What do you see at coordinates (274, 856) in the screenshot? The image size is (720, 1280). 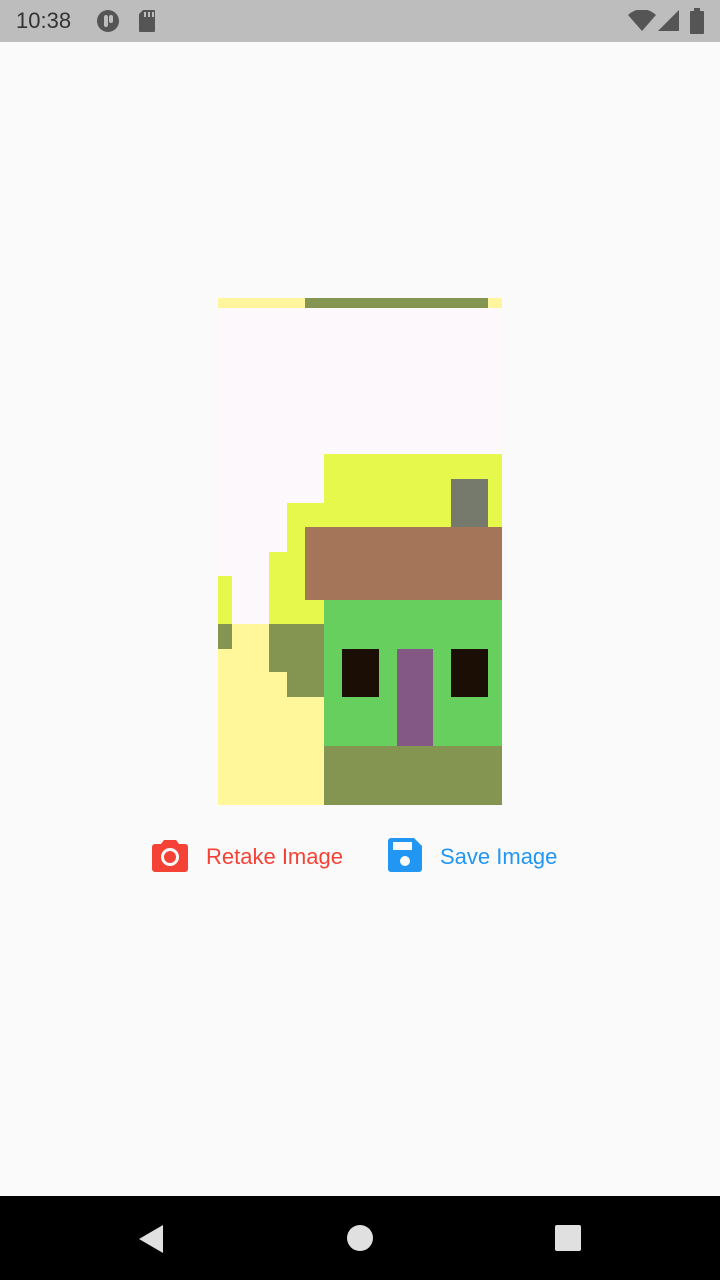 I see `retake-image-label: Retake Image` at bounding box center [274, 856].